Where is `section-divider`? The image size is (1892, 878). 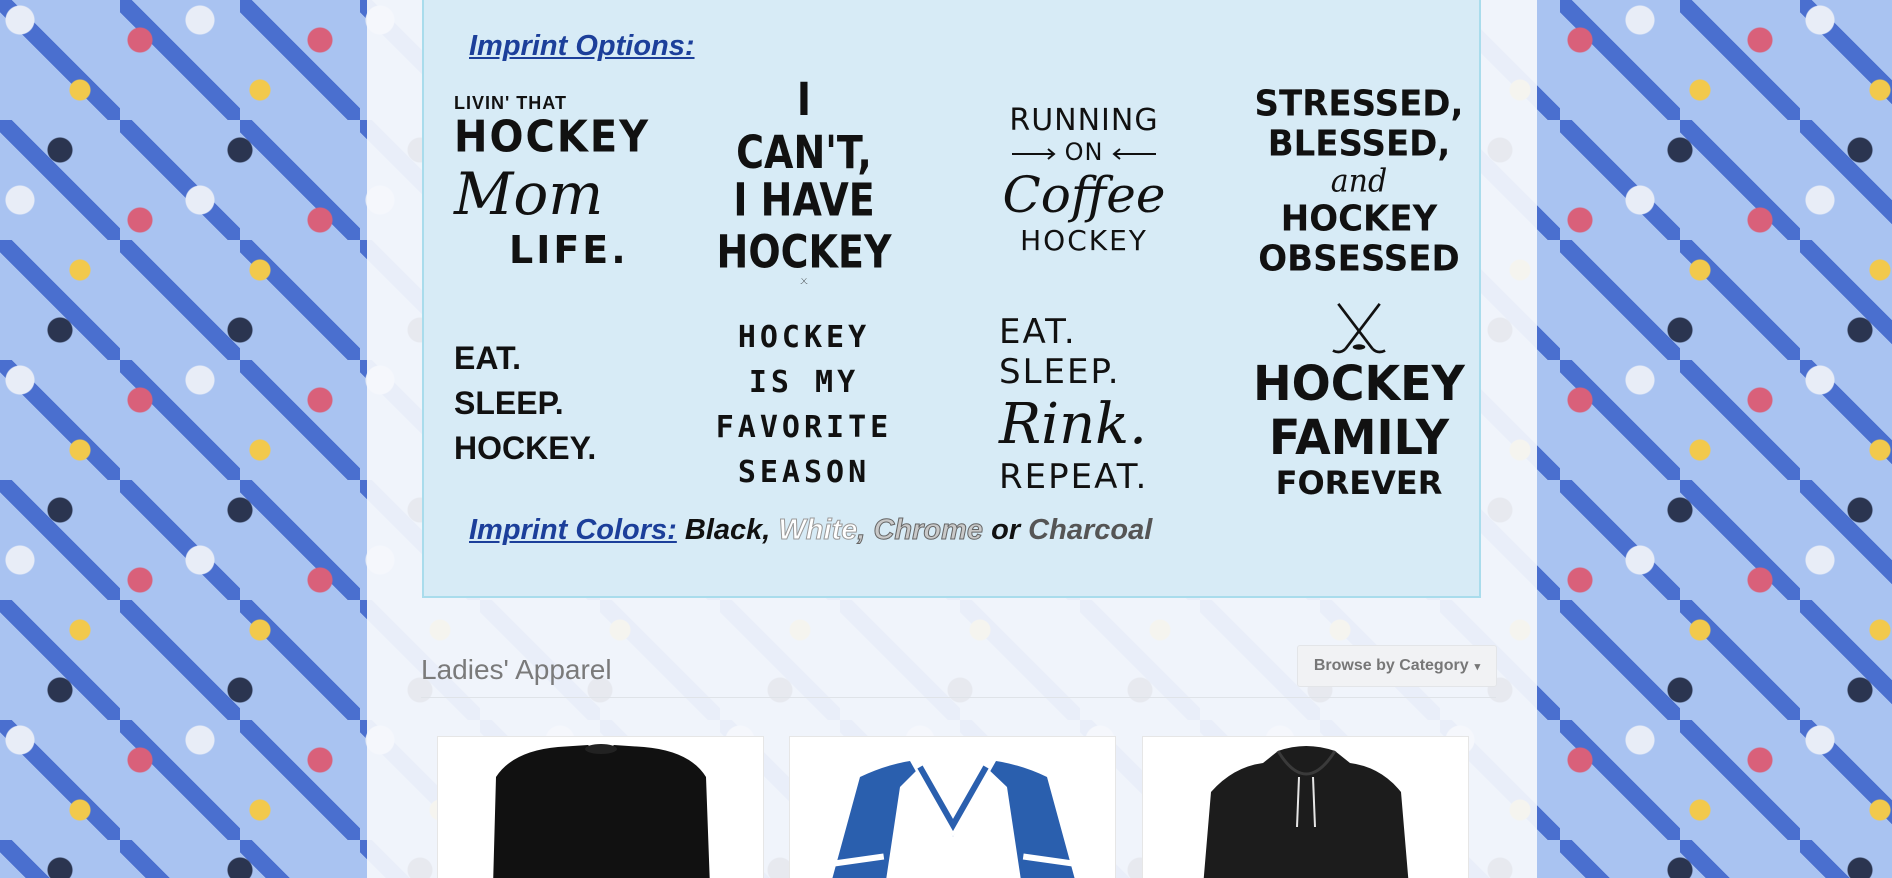 section-divider is located at coordinates (958, 697).